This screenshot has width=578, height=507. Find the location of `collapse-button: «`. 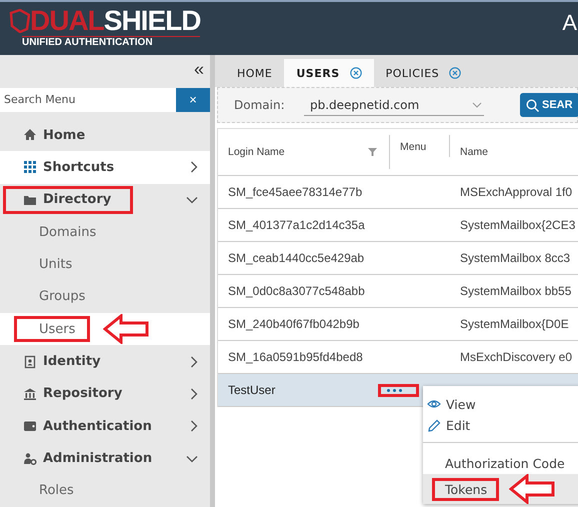

collapse-button: « is located at coordinates (202, 71).